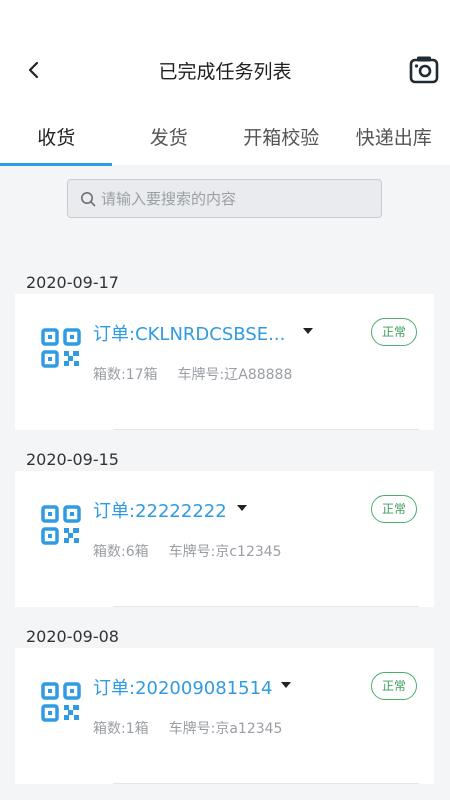 The image size is (450, 800). I want to click on tab-bar: 收货 发货 开箱校验 快递出库, so click(225, 143).